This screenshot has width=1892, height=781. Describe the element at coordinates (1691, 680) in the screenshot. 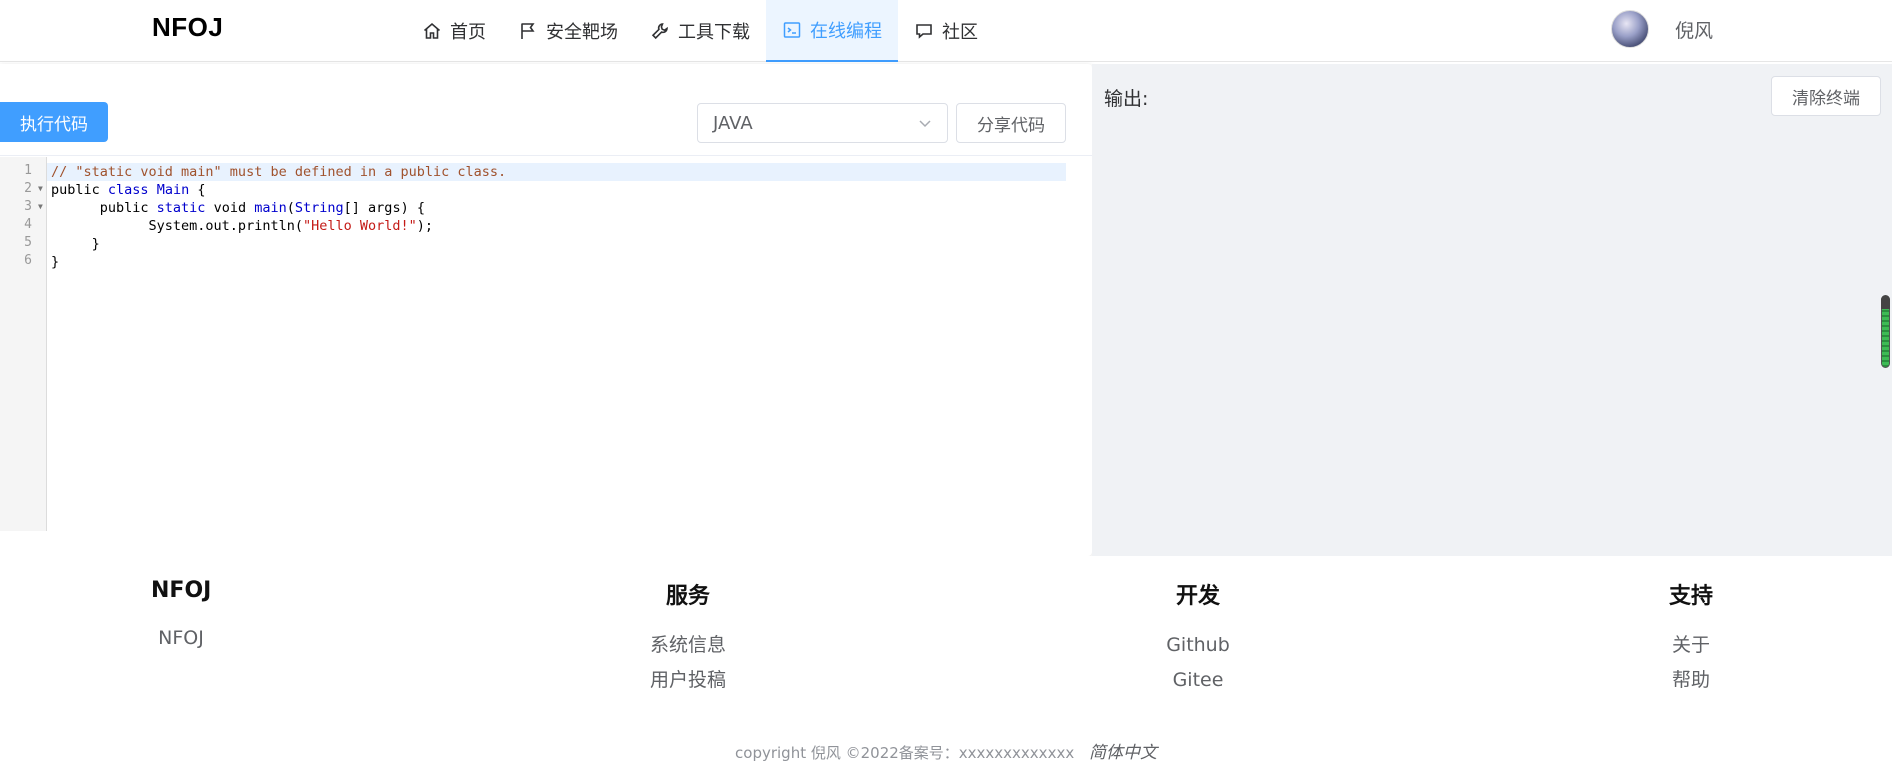

I see `footer-link: 帮助` at that location.